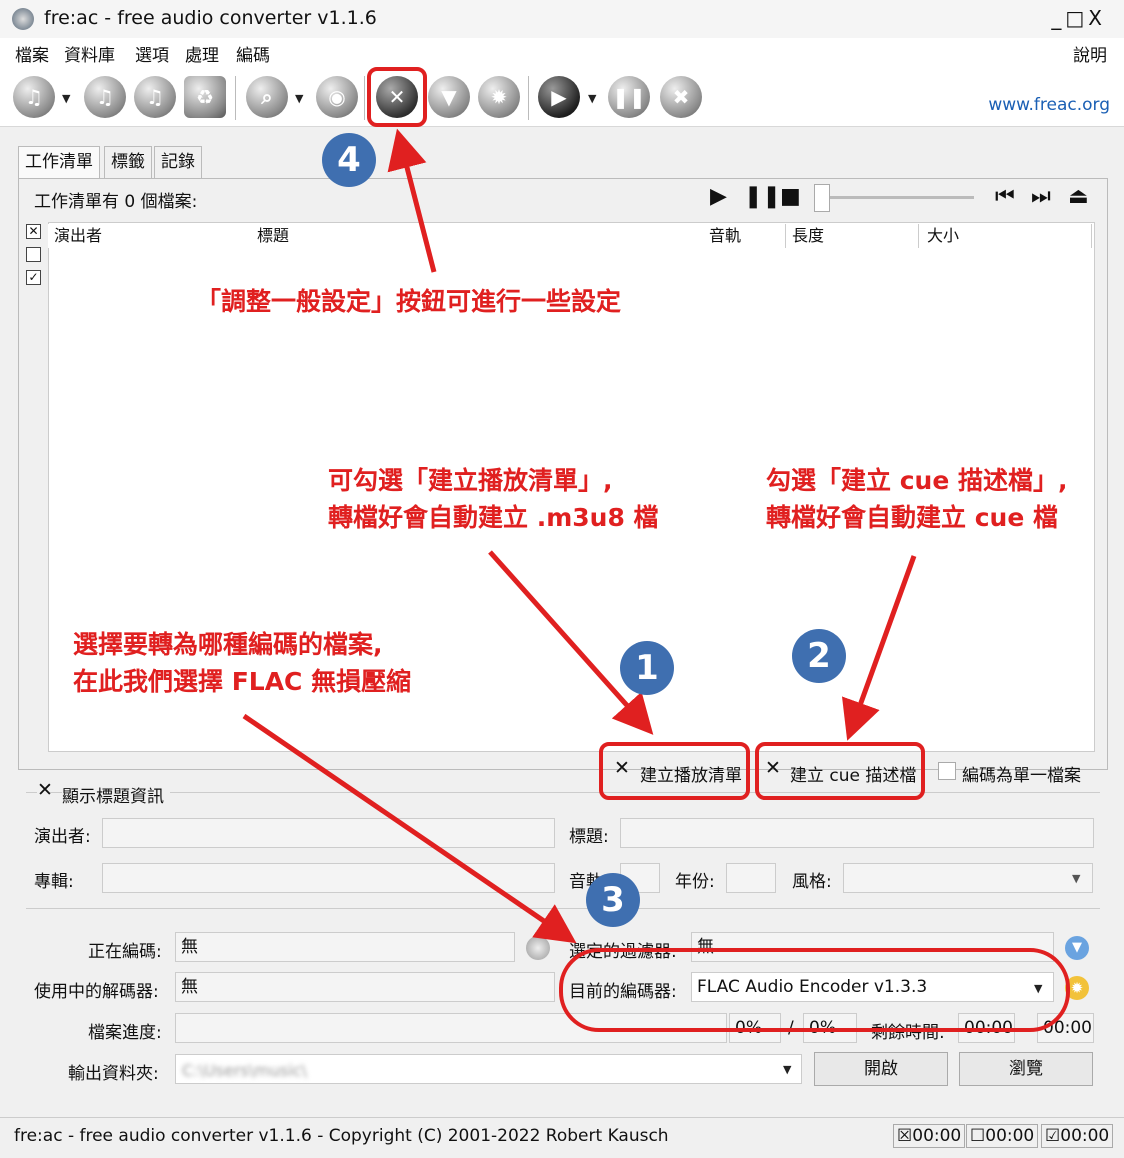 The height and width of the screenshot is (1158, 1124). Describe the element at coordinates (493, 517) in the screenshot. I see `annotation-playlist-2: 轉檔好會自動建立 .m3u8 檔` at that location.